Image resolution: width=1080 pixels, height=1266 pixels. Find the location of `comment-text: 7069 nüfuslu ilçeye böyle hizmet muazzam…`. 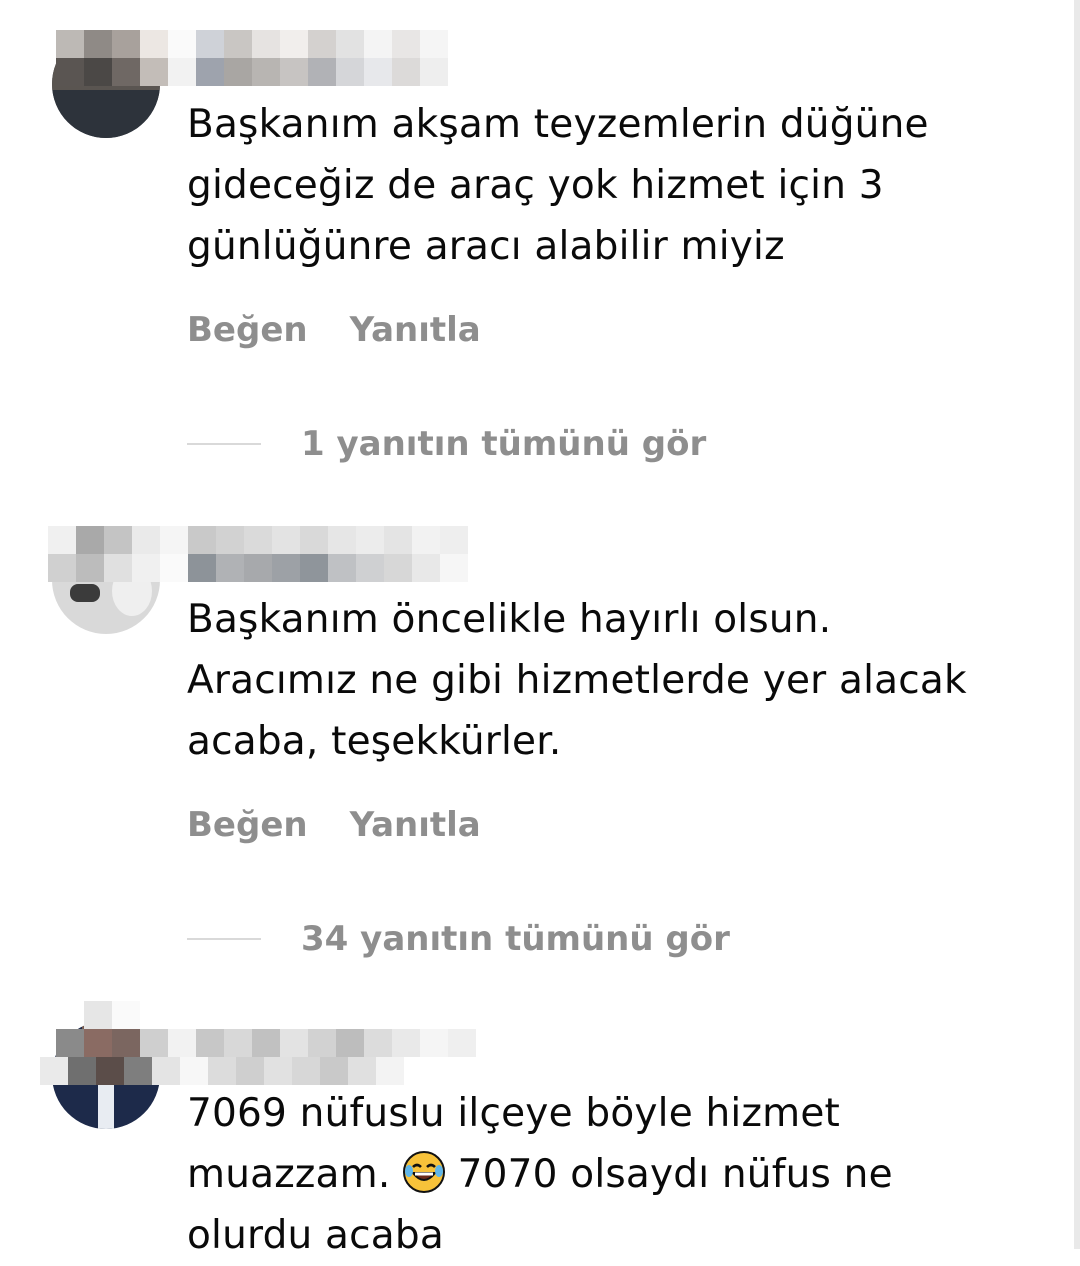

comment-text: 7069 nüfuslu ilçeye böyle hizmet muazzam… is located at coordinates (617, 1174).